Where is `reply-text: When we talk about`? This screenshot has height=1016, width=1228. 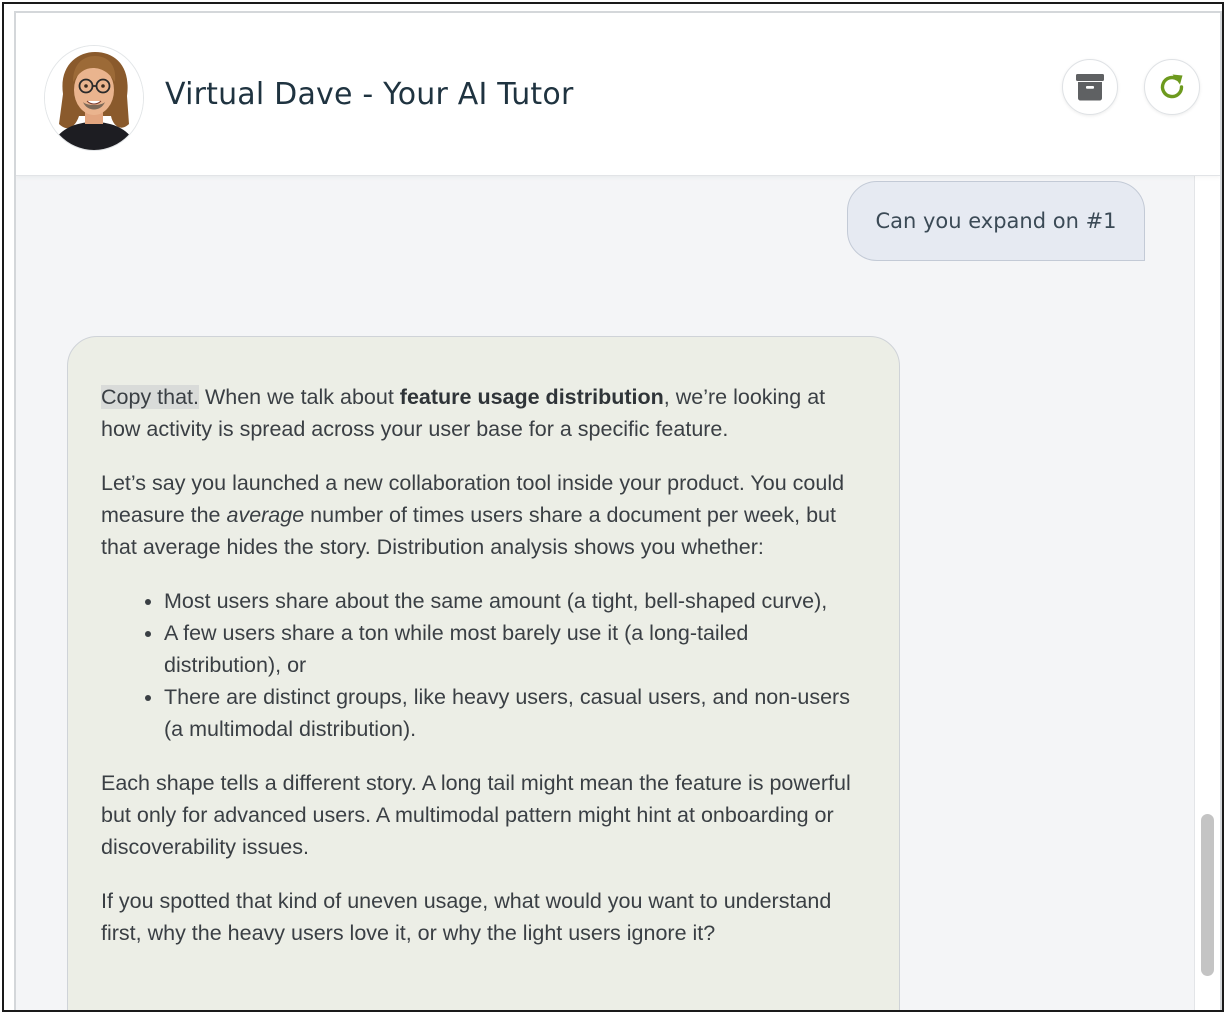 reply-text: When we talk about is located at coordinates (299, 397).